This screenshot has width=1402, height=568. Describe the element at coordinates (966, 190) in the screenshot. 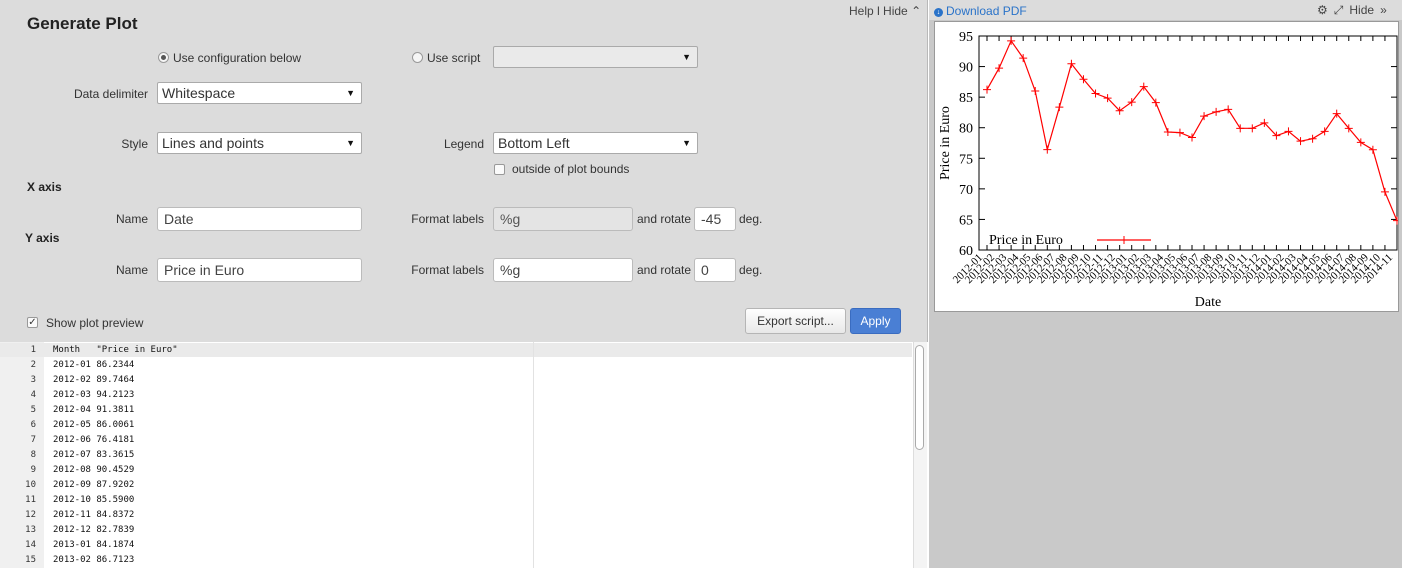

I see `y-tick-label: 70` at that location.